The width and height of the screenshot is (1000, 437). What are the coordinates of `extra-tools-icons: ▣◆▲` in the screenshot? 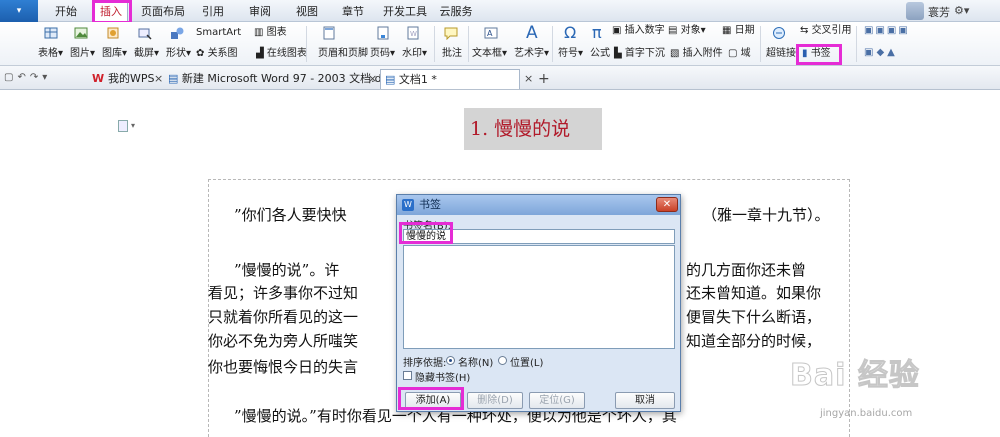 It's located at (881, 52).